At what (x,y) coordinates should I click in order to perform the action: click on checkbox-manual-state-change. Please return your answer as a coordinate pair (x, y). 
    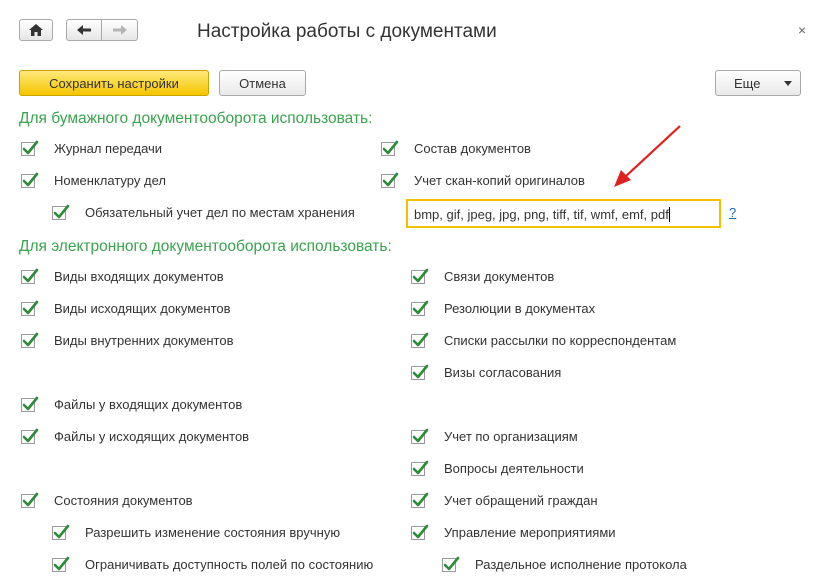
    Looking at the image, I should click on (61, 532).